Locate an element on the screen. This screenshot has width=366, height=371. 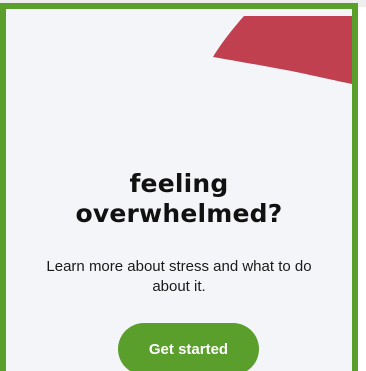
card-heading-line-2: overwhelmed? is located at coordinates (179, 213).